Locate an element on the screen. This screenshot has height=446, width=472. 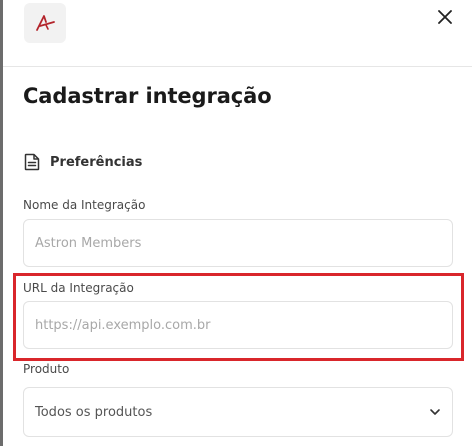
page-title: Cadastrar integração is located at coordinates (147, 96).